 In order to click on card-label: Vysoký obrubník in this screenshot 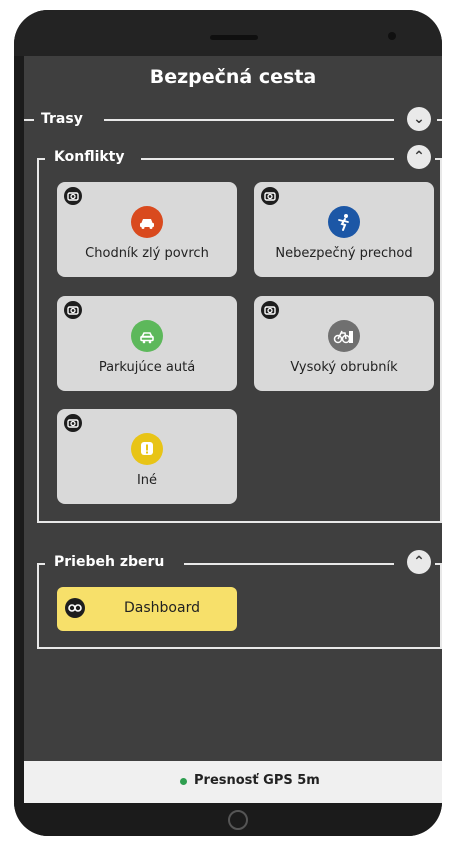, I will do `click(344, 367)`.